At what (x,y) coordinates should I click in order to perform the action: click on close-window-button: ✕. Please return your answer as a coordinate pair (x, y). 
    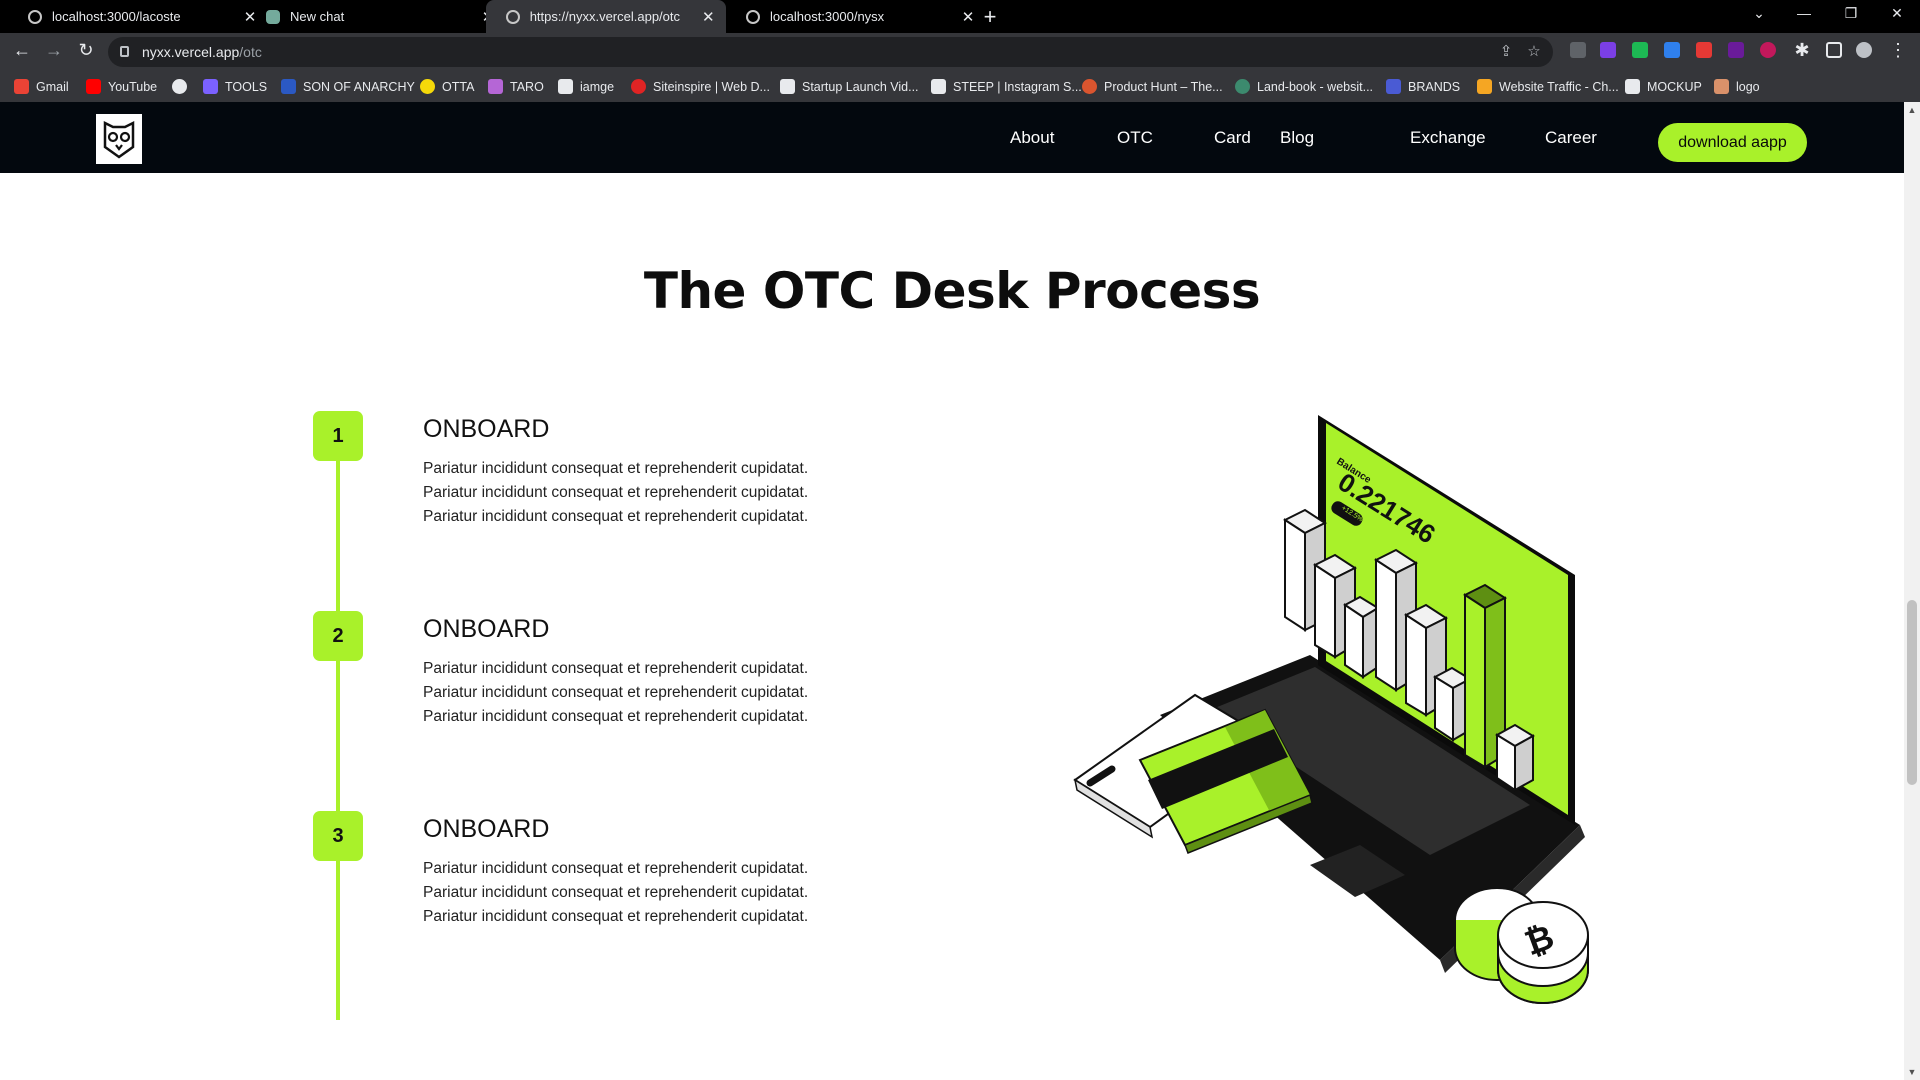
    Looking at the image, I should click on (1897, 13).